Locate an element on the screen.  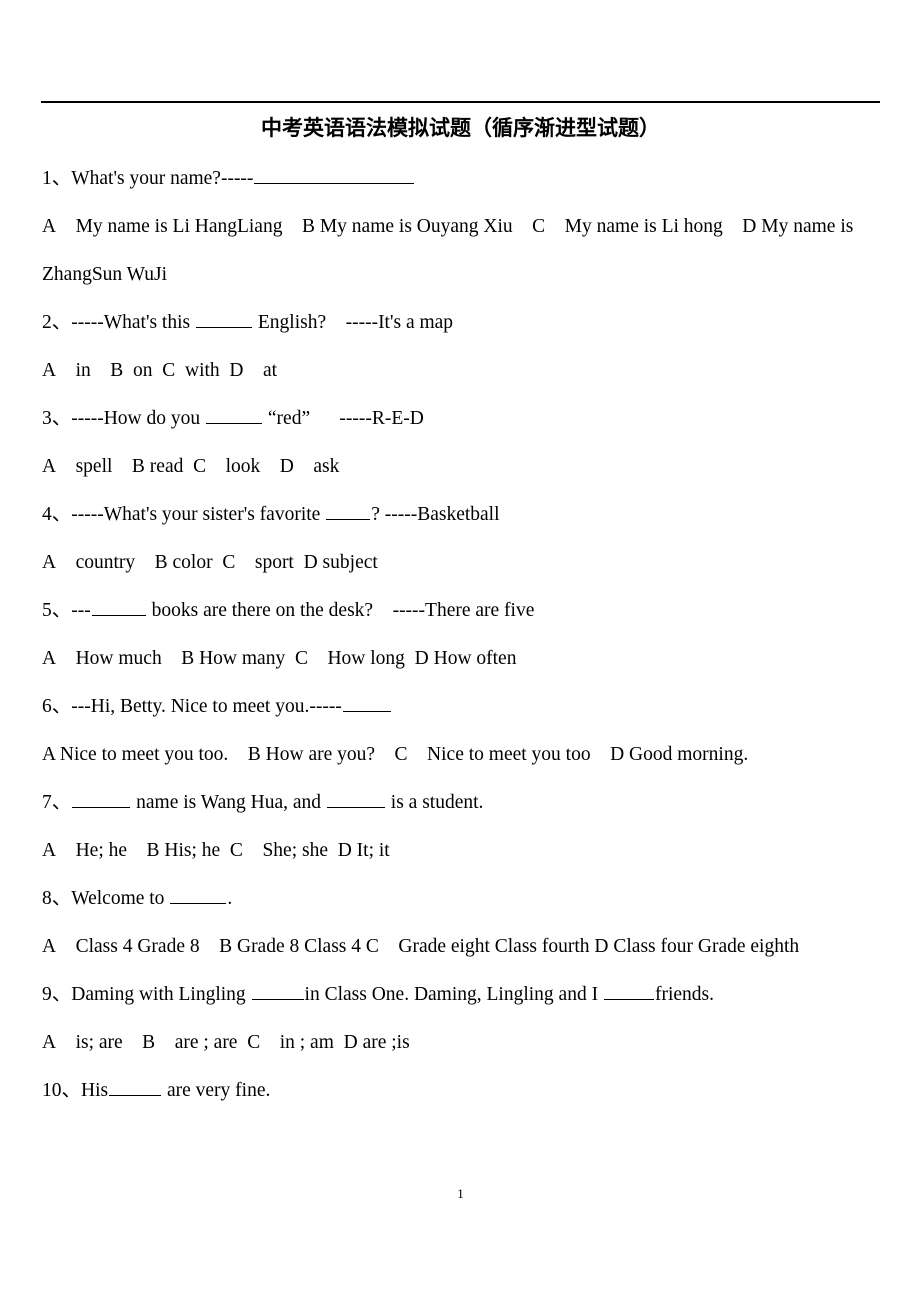
question-options-2: A in B on C with D at is located at coordinates (160, 370).